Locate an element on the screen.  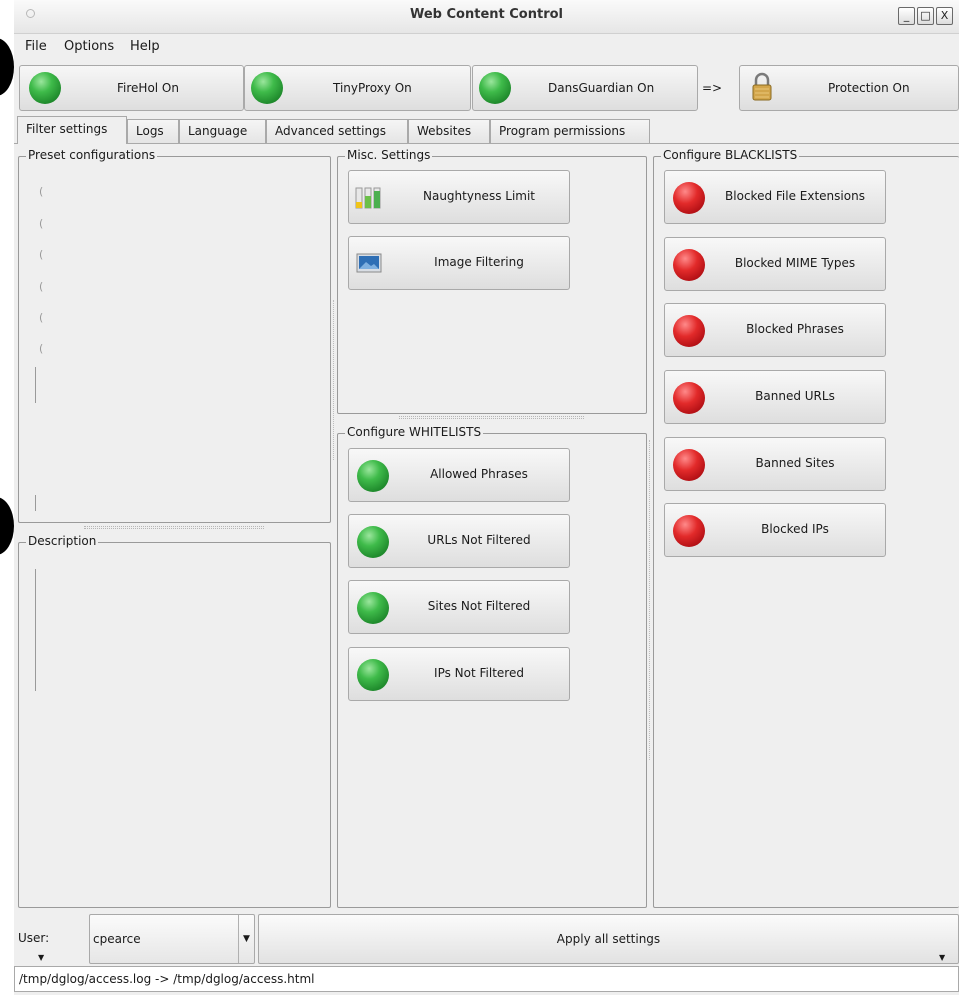
sites-not-filtered-button: Sites Not Filtered is located at coordinates (459, 607).